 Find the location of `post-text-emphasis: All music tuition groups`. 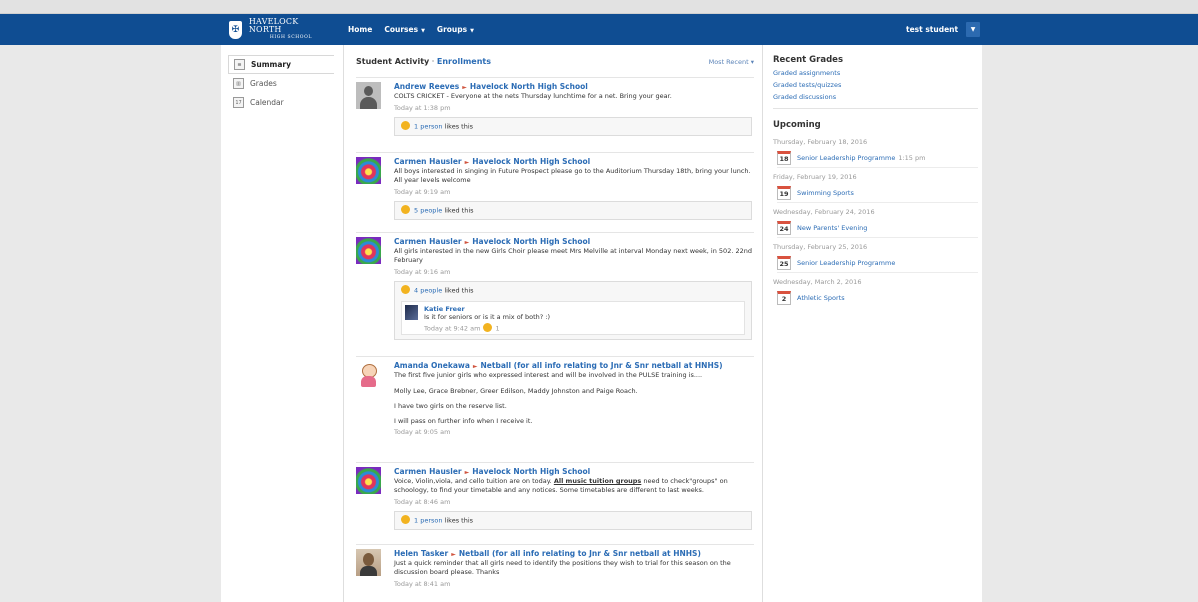

post-text-emphasis: All music tuition groups is located at coordinates (597, 481).